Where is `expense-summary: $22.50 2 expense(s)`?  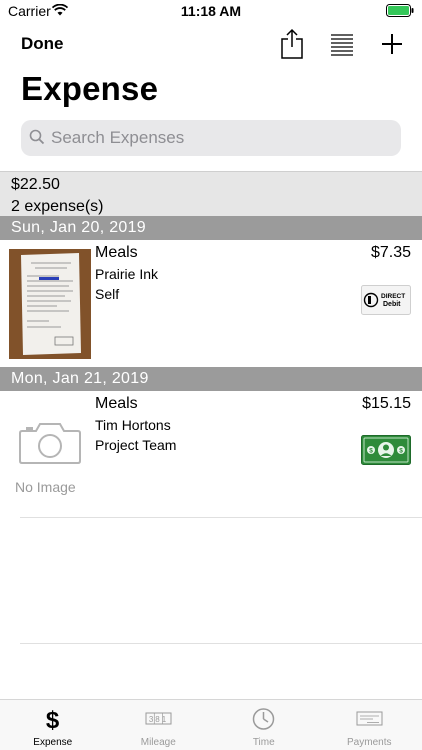
expense-summary: $22.50 2 expense(s) is located at coordinates (211, 193).